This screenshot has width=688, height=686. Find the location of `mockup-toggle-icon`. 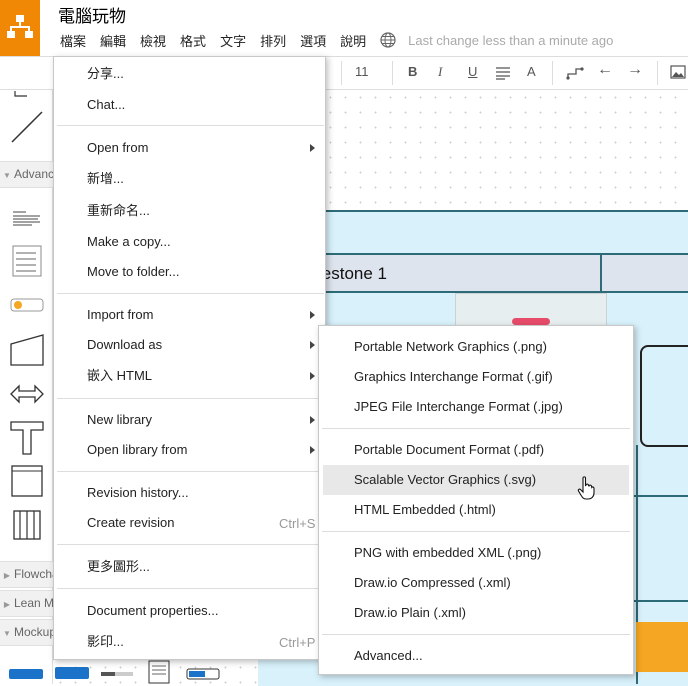

mockup-toggle-icon is located at coordinates (203, 674).